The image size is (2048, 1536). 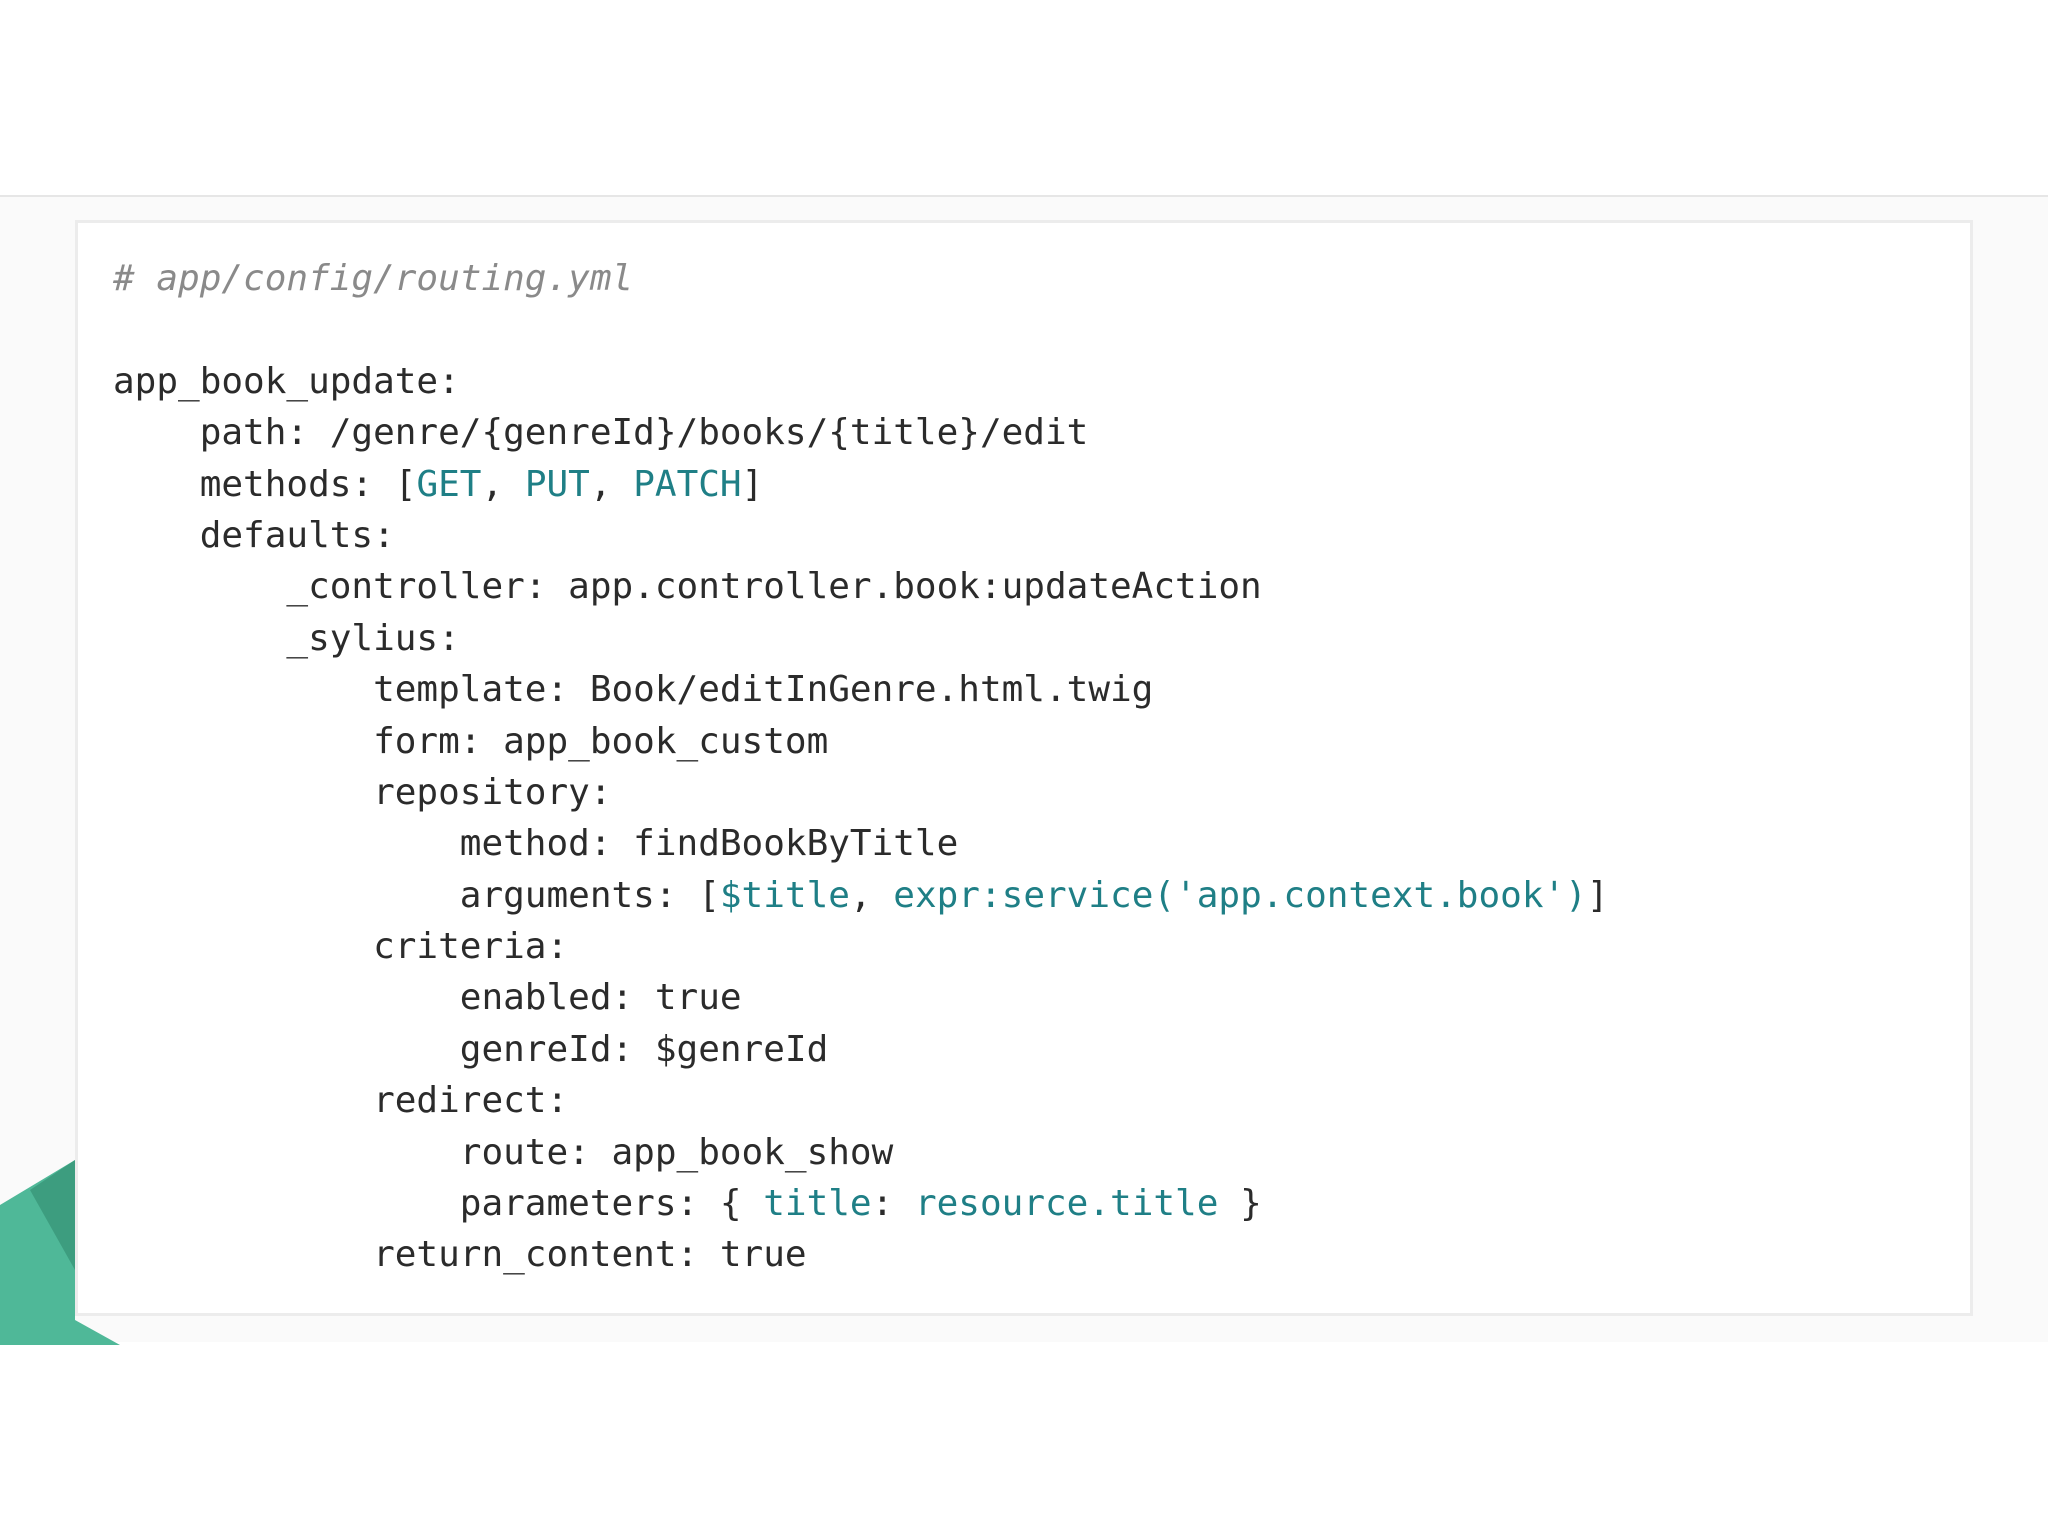 I want to click on code-token: repository:, so click(x=362, y=792).